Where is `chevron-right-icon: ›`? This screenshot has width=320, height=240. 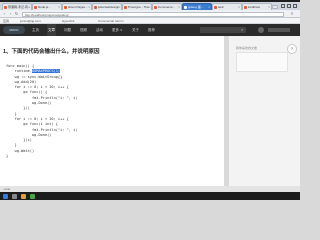
chevron-right-icon: › is located at coordinates (292, 49).